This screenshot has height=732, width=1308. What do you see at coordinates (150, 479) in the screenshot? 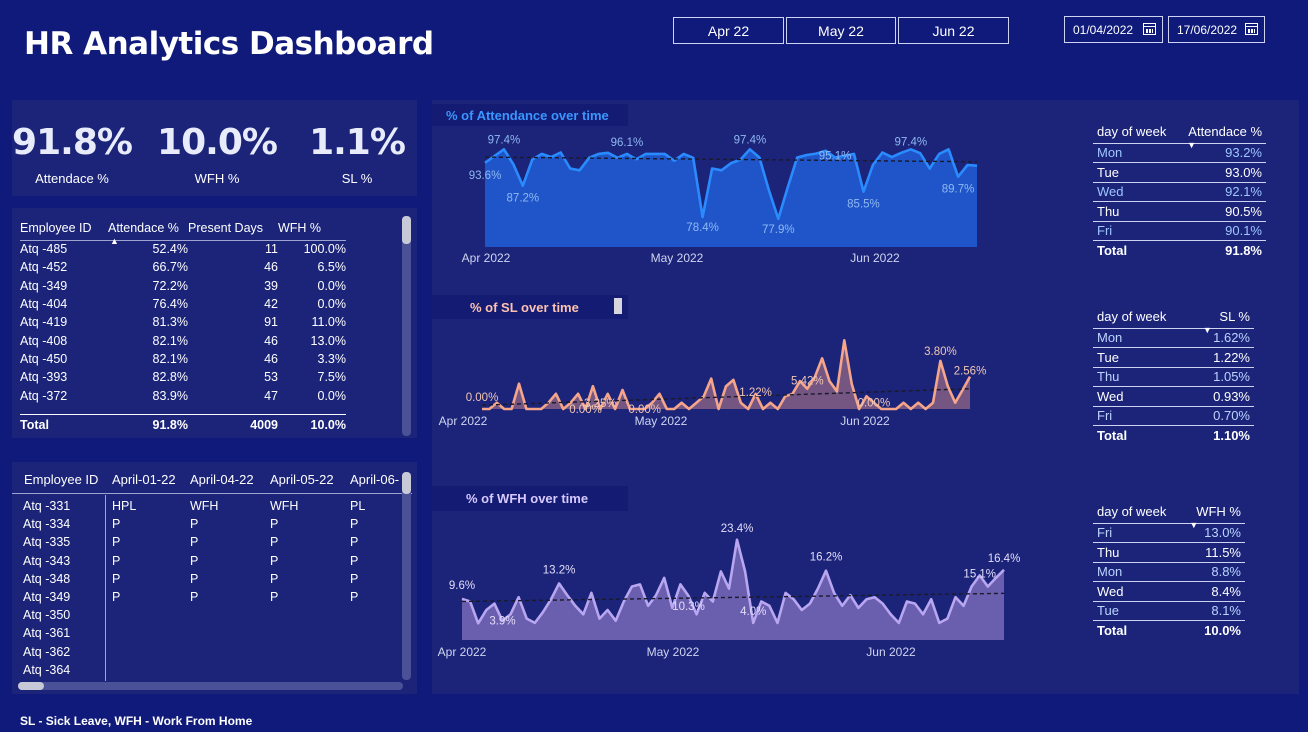
I see `col-date-1: April-01-22` at bounding box center [150, 479].